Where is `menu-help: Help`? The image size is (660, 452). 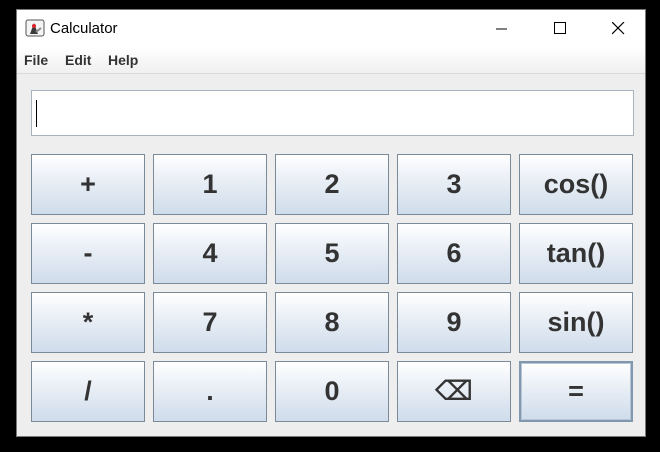 menu-help: Help is located at coordinates (123, 60).